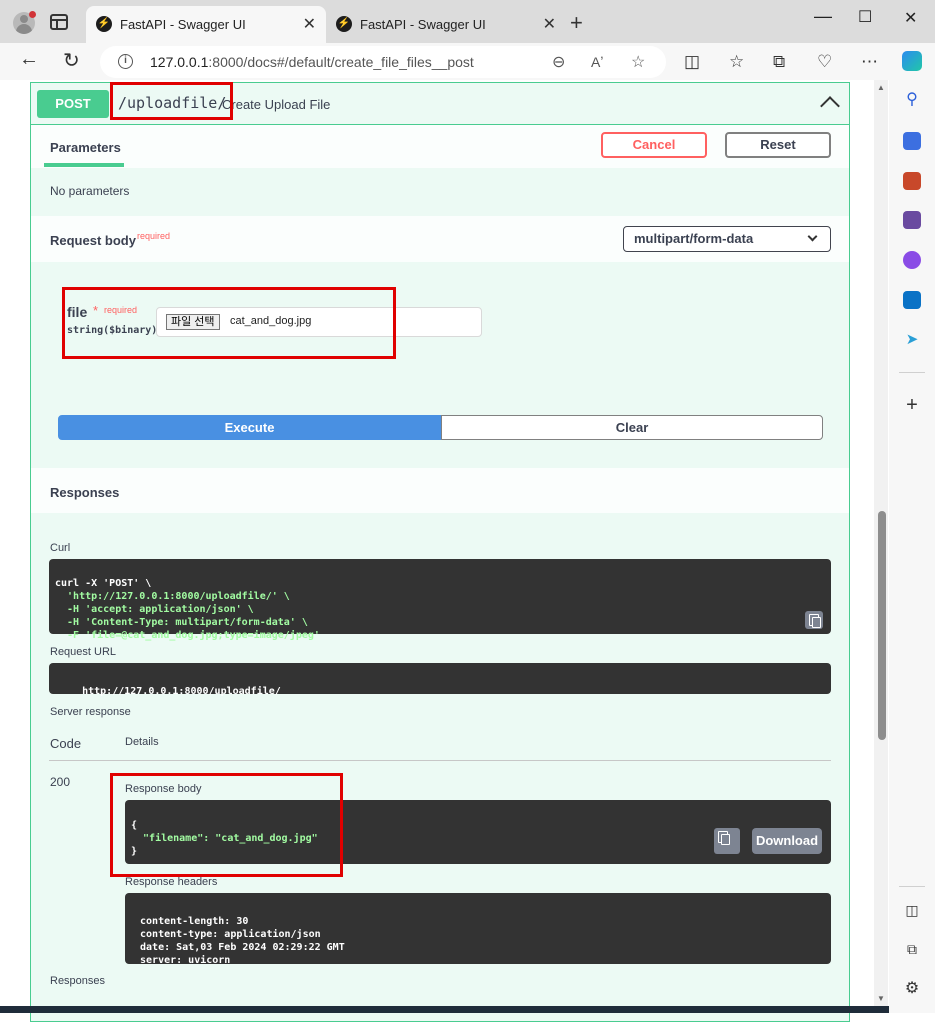 This screenshot has height=1022, width=935. Describe the element at coordinates (912, 340) in the screenshot. I see `send-icon: ➤` at that location.